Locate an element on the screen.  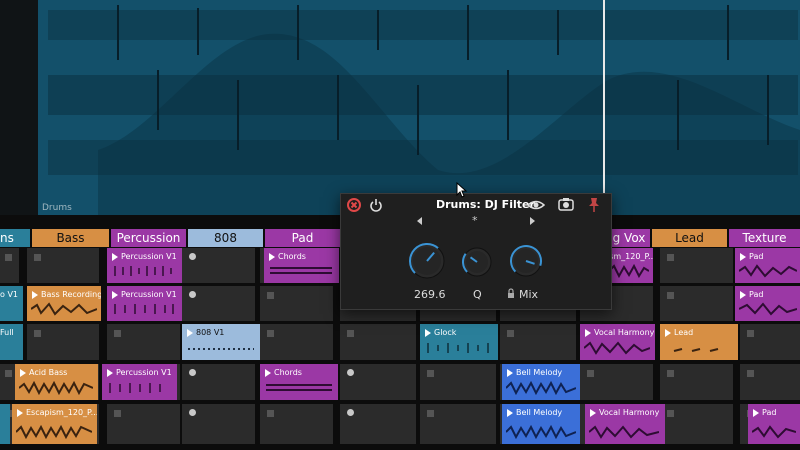
clip-texture-pad-r4: Pad is located at coordinates (774, 424).